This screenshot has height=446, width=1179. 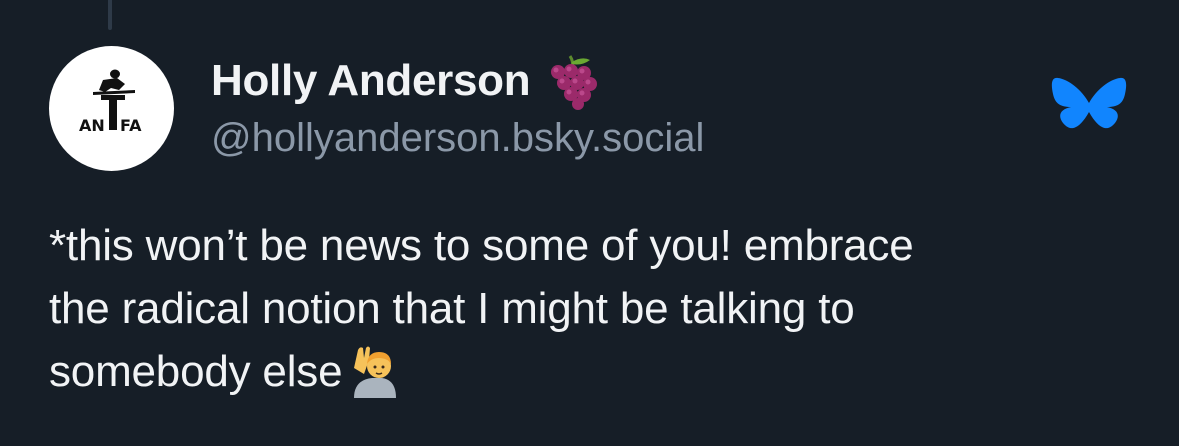 I want to click on author-handle: @hollyanderson.bsky.social, so click(x=457, y=138).